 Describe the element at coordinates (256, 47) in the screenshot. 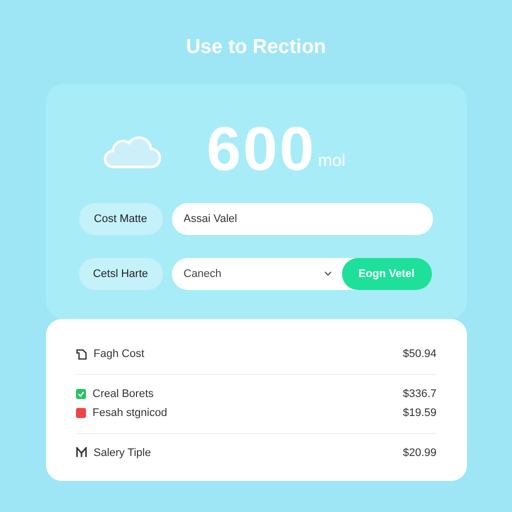

I see `page-title: Use to Rection` at that location.